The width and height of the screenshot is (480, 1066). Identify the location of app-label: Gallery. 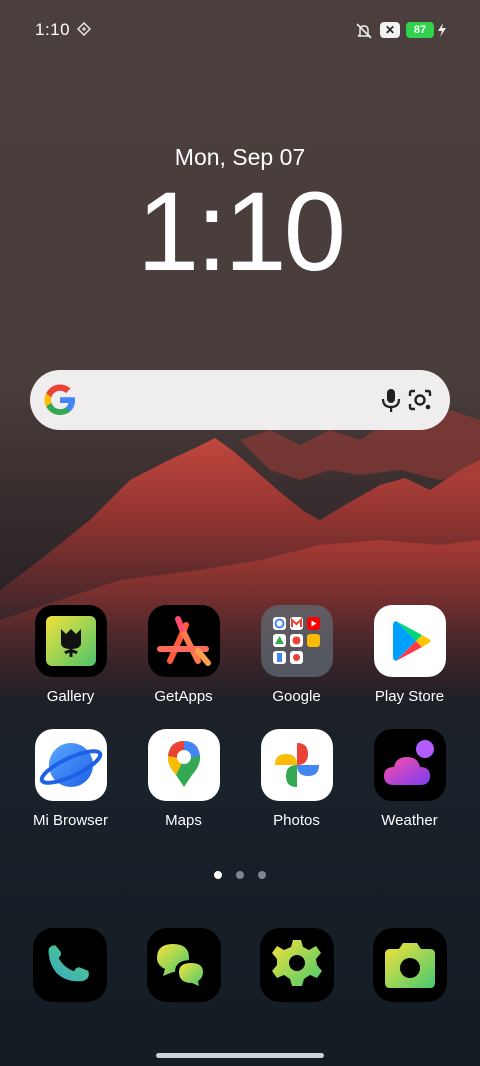
(70, 696).